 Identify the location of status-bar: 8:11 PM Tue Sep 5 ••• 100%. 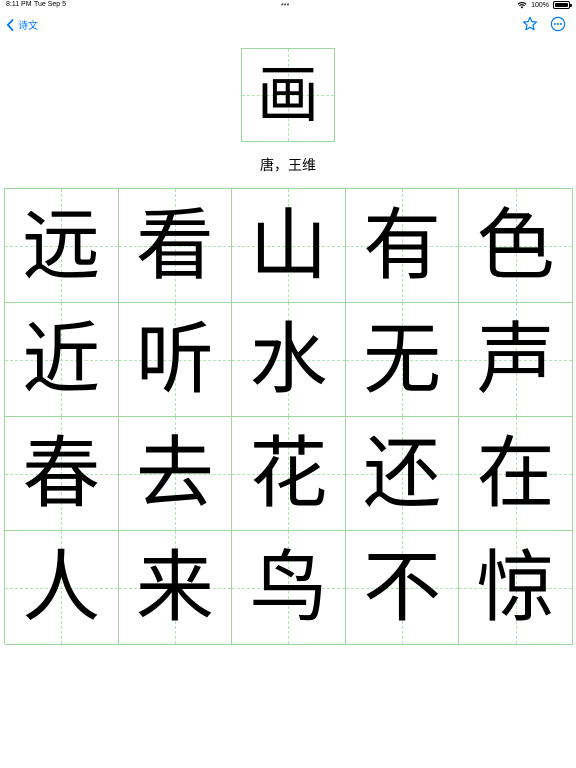
(288, 6).